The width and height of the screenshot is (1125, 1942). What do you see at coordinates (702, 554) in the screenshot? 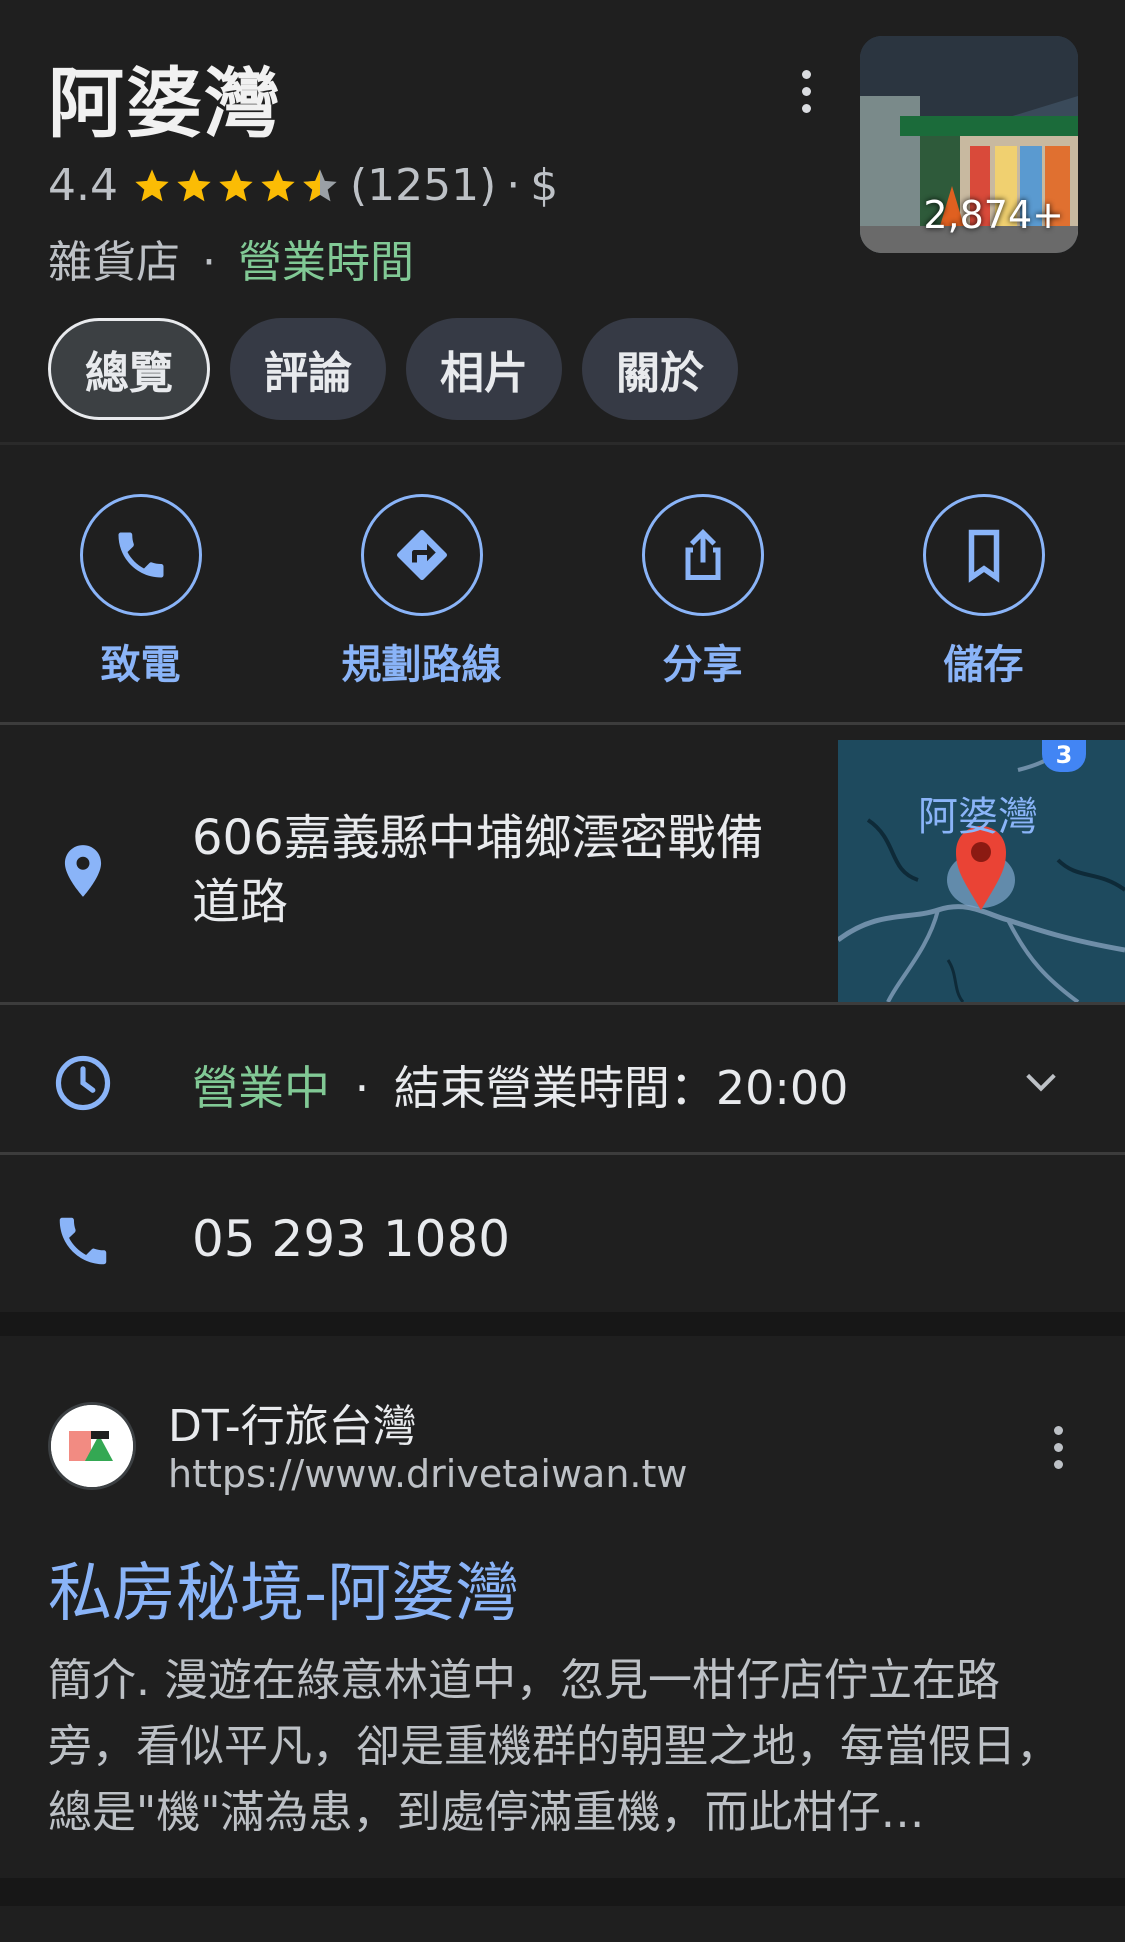
I see `share-icon` at bounding box center [702, 554].